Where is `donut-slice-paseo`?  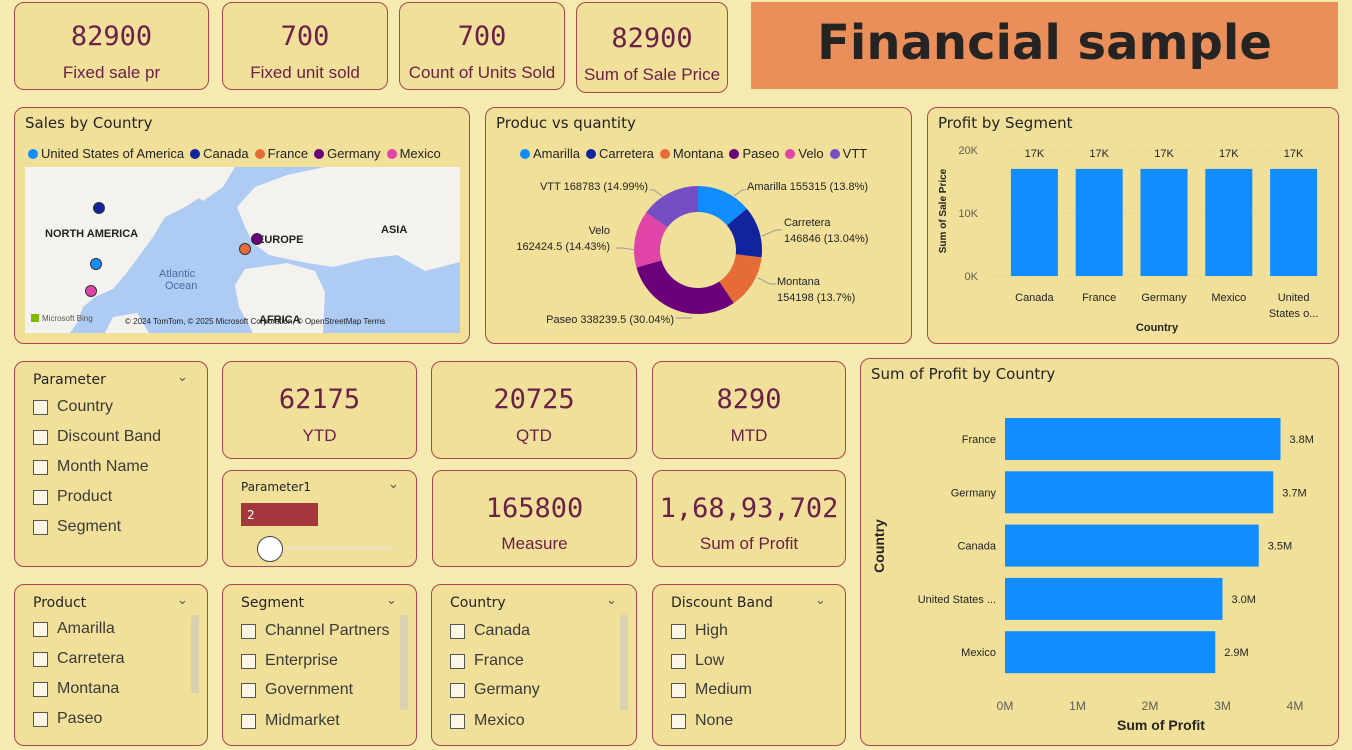
donut-slice-paseo is located at coordinates (685, 287).